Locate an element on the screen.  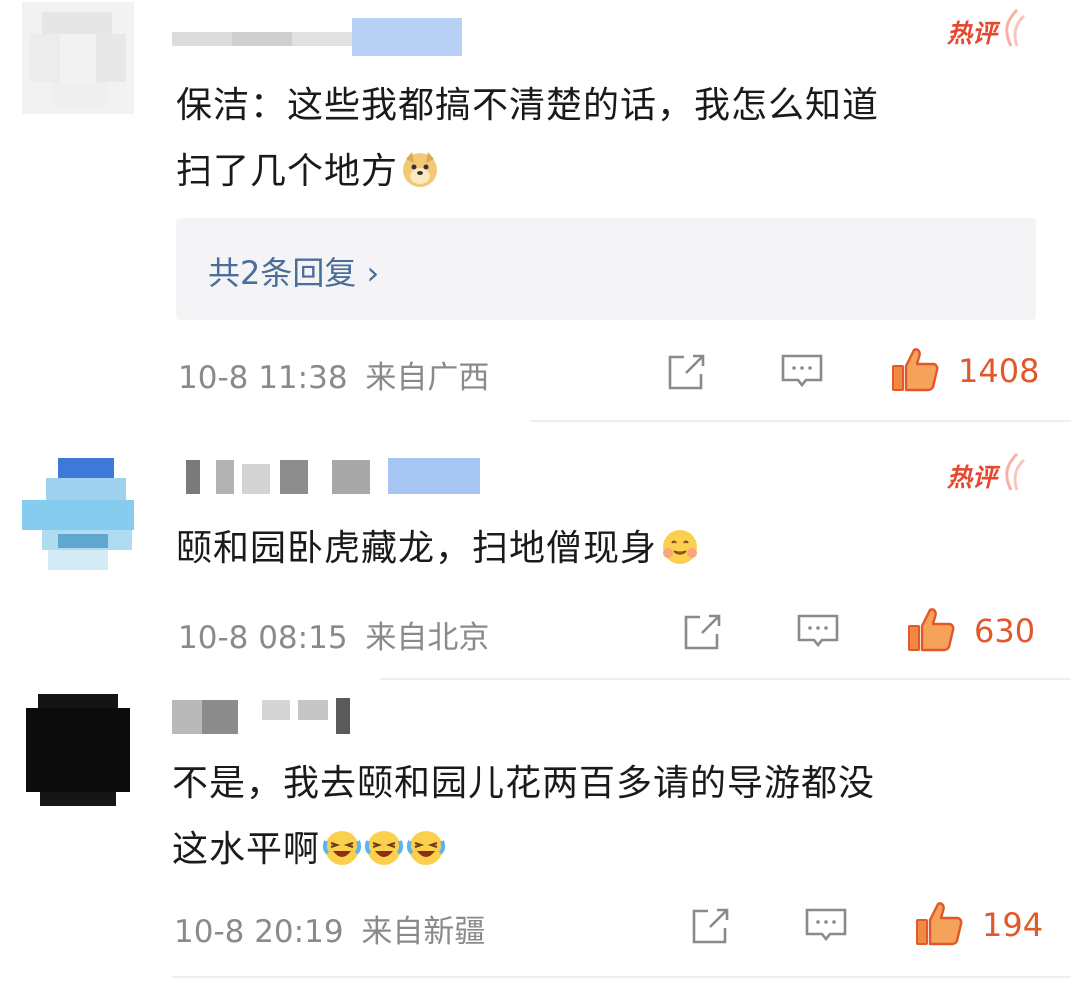
like-count: 1408 is located at coordinates (999, 371).